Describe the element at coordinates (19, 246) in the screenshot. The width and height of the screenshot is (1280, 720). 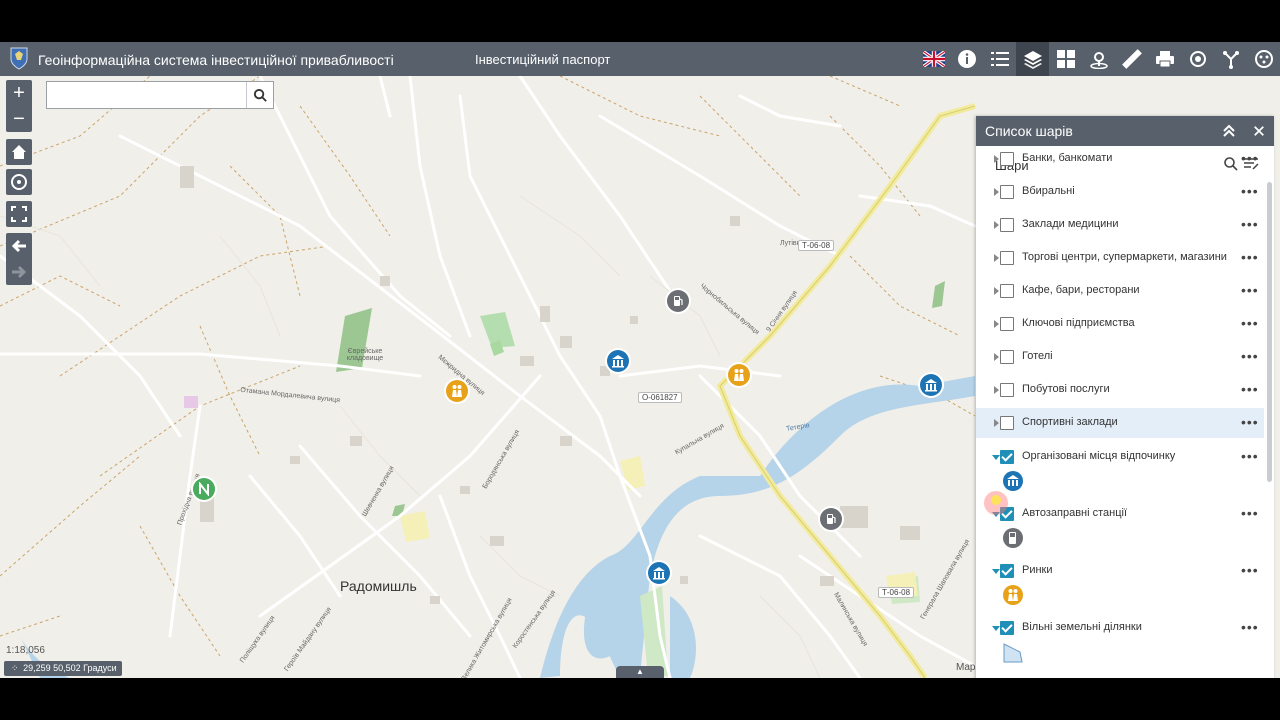
I see `previous-extent-button` at that location.